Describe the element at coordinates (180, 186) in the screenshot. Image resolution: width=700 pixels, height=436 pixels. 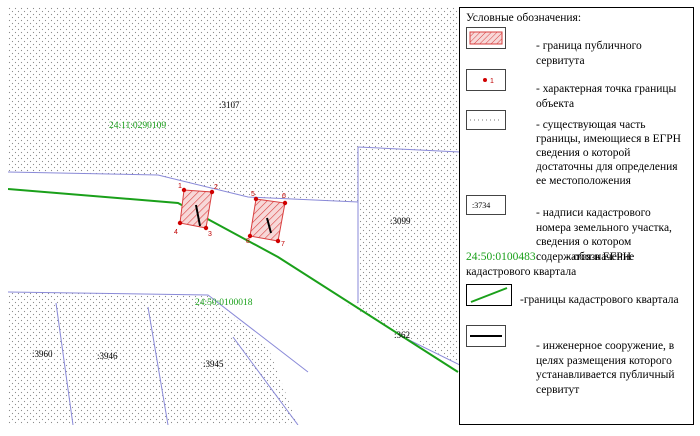
I see `point-1-label: 1` at that location.